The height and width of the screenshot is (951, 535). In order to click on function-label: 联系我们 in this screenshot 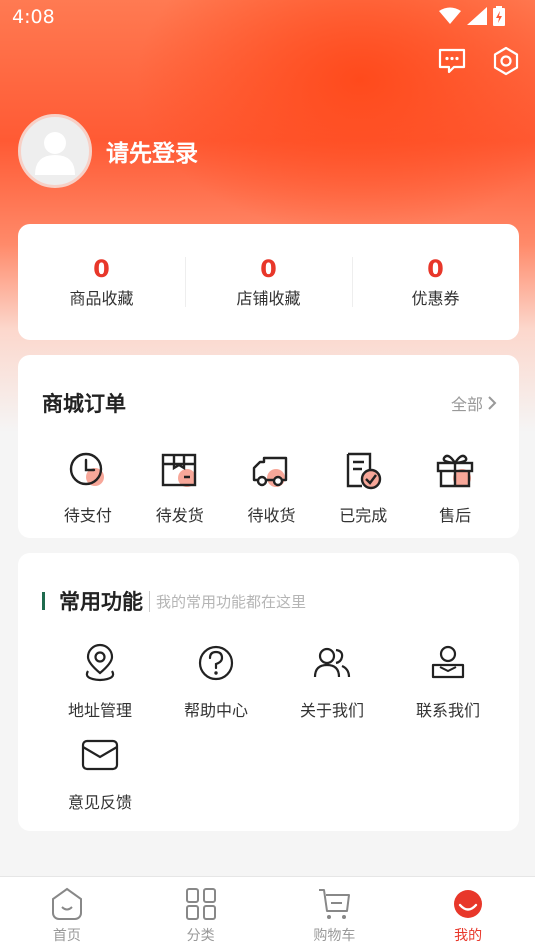, I will do `click(447, 710)`.